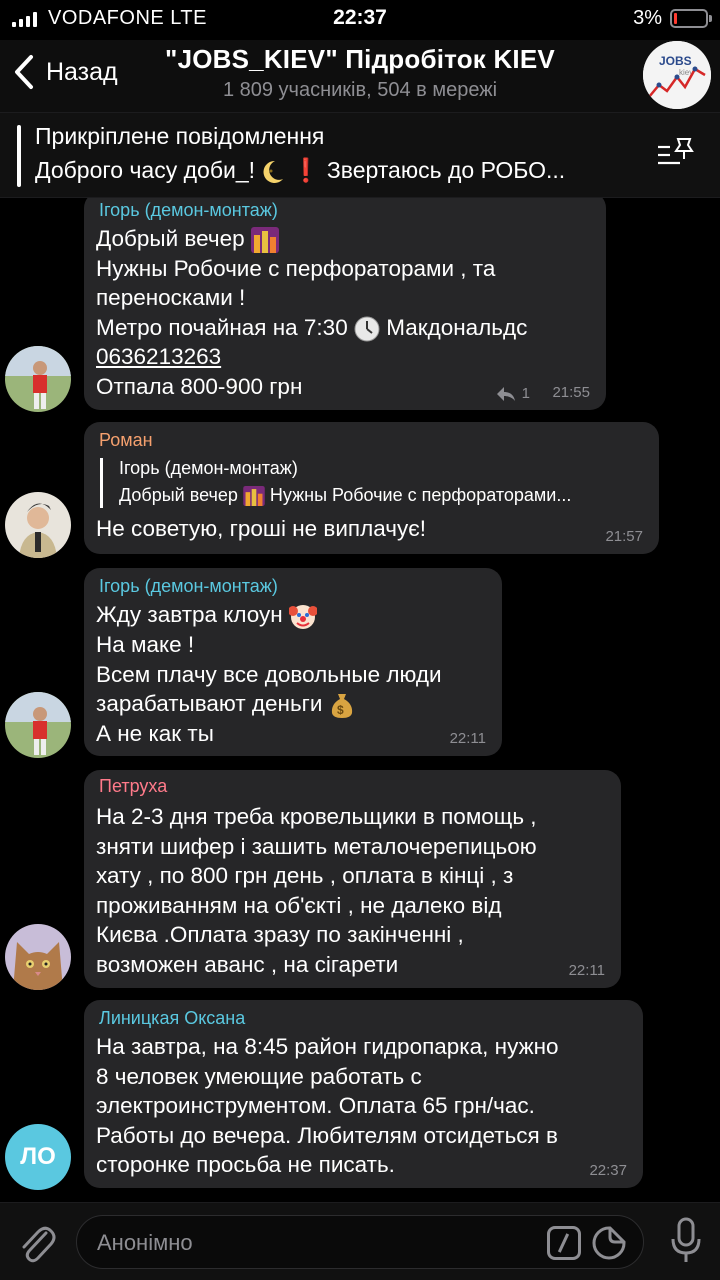 This screenshot has width=720, height=1280. Describe the element at coordinates (145, 1242) in the screenshot. I see `input-placeholder: Анонімно` at that location.